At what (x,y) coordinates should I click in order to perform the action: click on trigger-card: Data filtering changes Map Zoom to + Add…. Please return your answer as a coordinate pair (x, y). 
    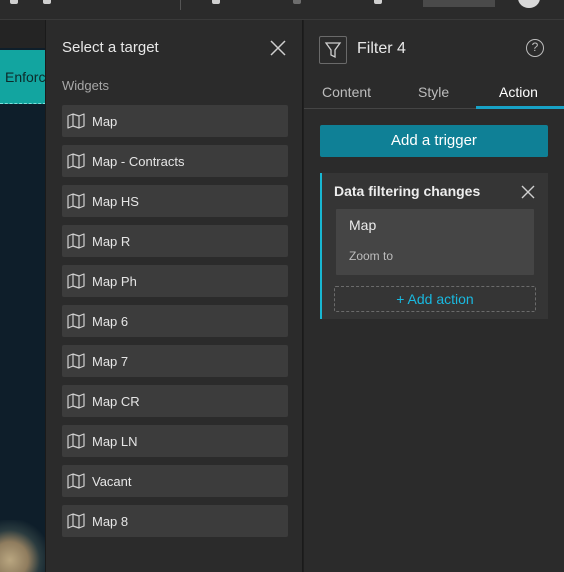
    Looking at the image, I should click on (434, 246).